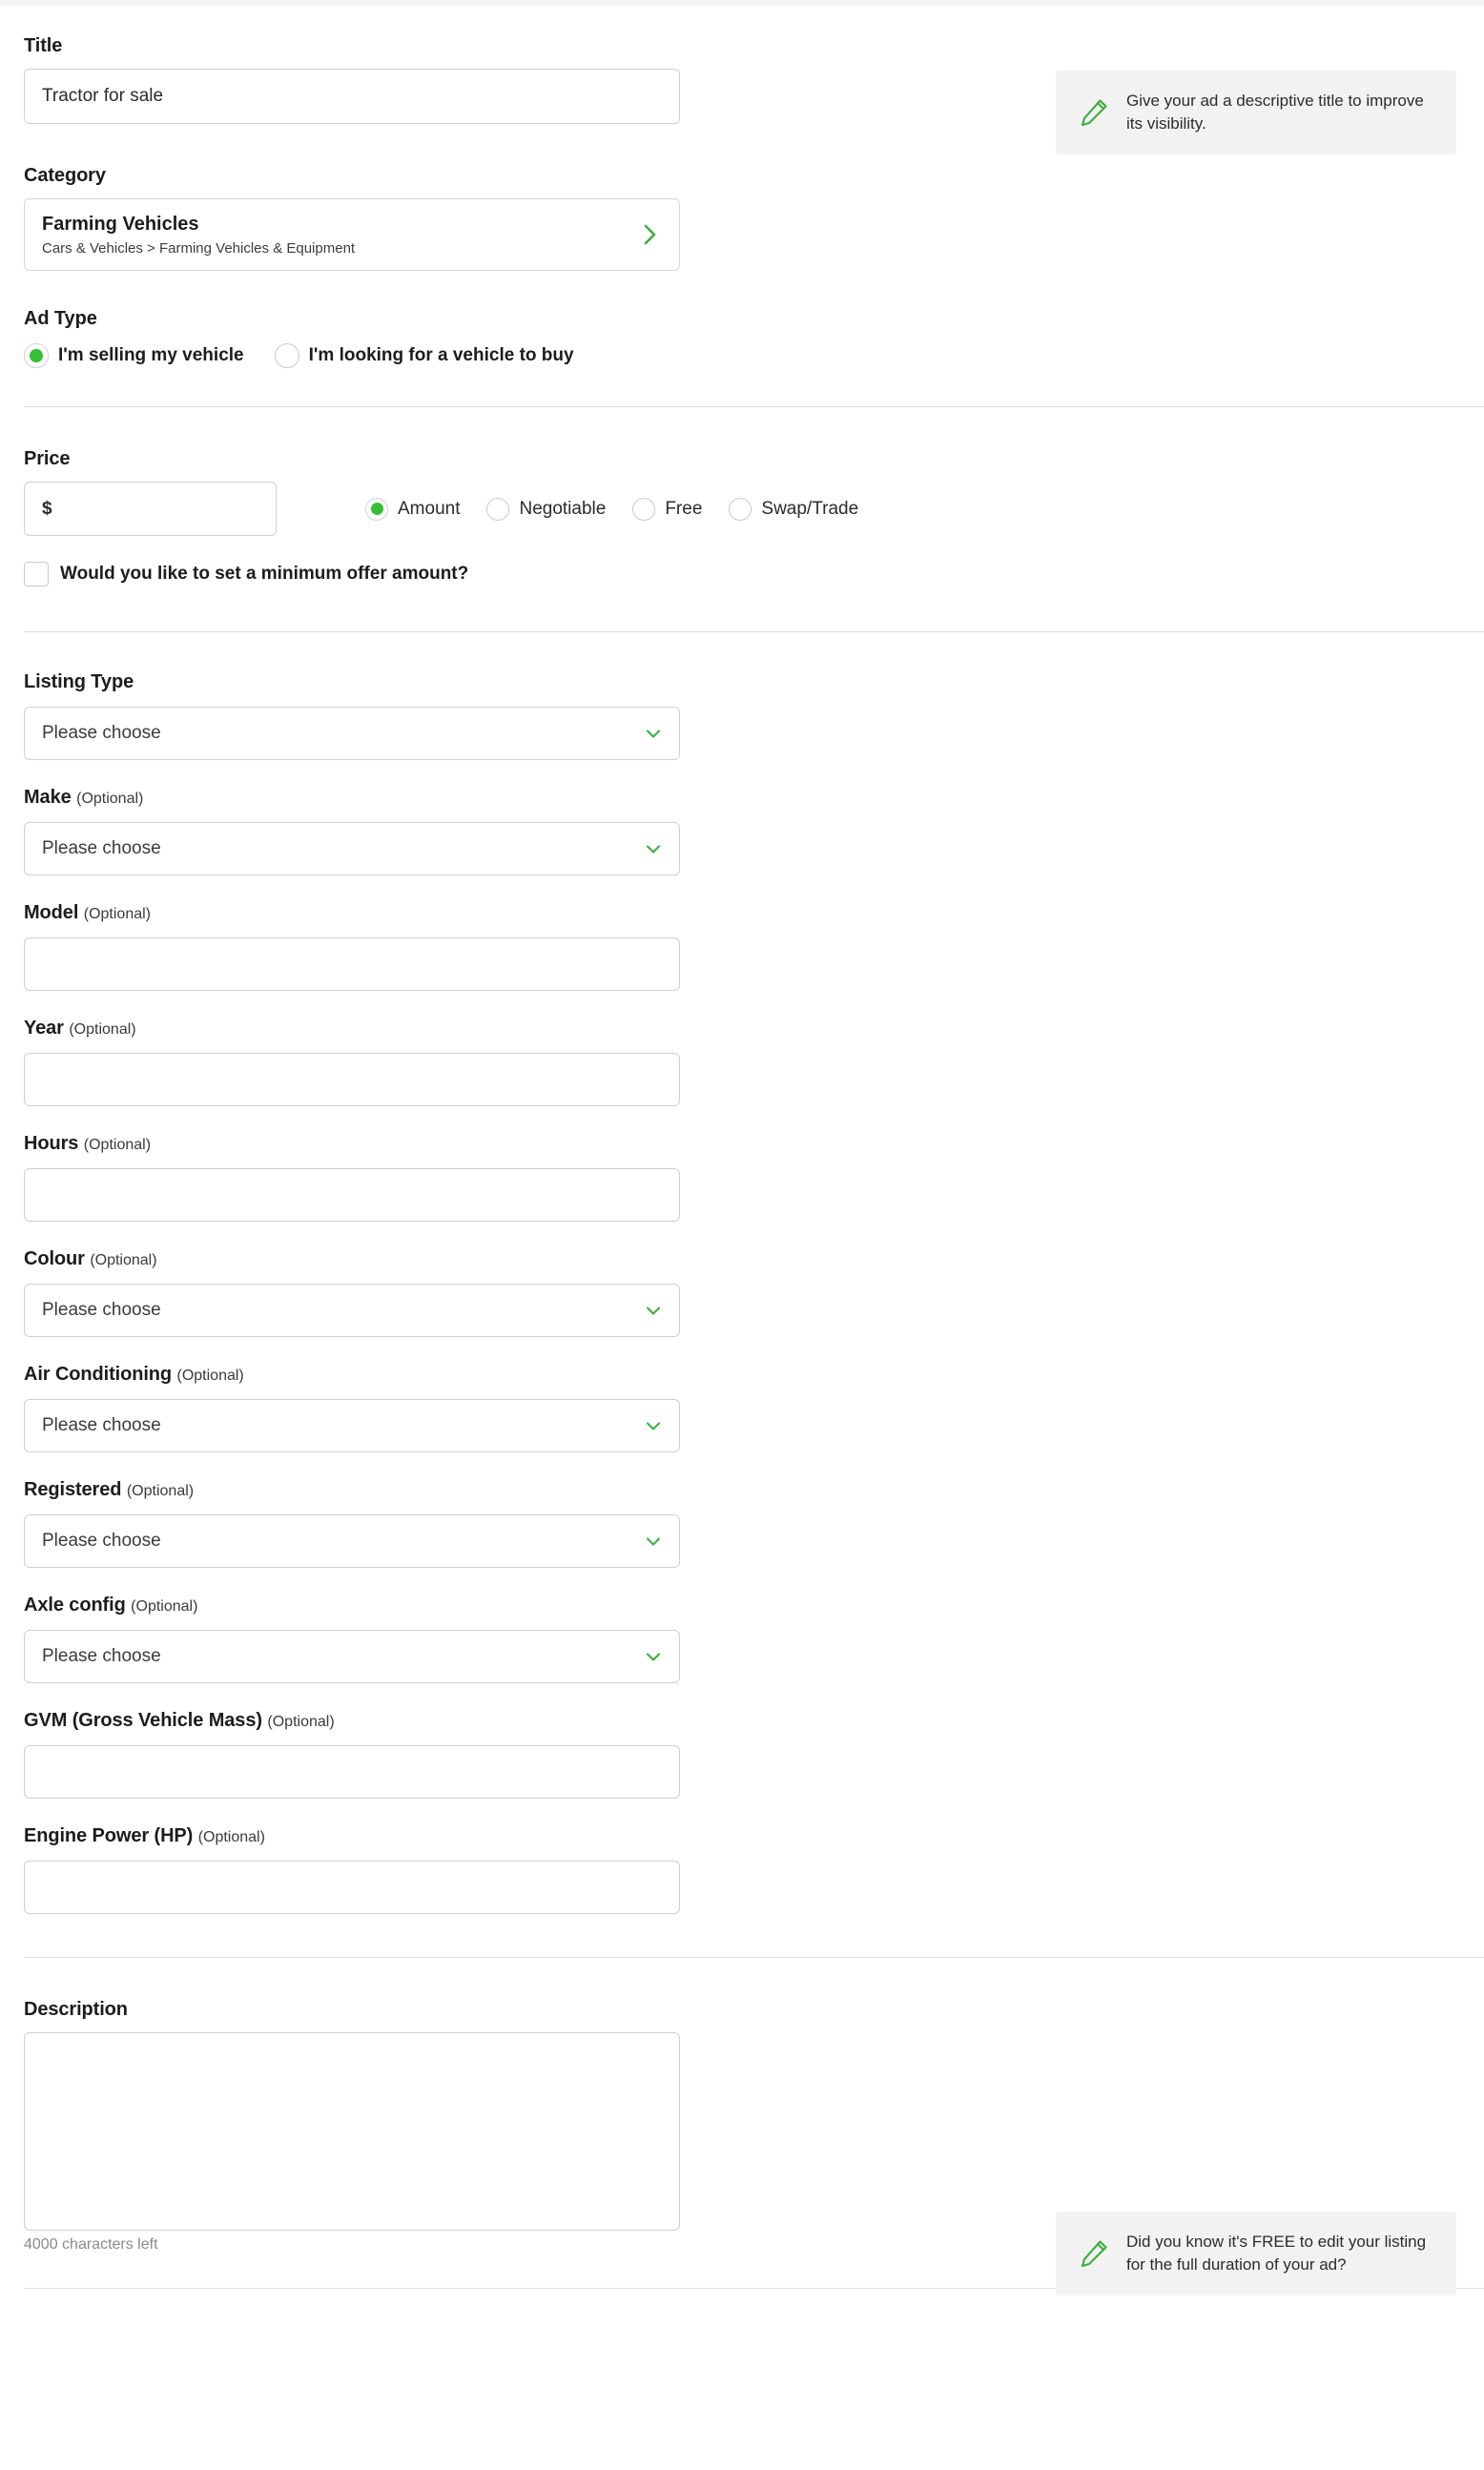 The height and width of the screenshot is (2470, 1484). What do you see at coordinates (644, 509) in the screenshot?
I see `radio-free-icon` at bounding box center [644, 509].